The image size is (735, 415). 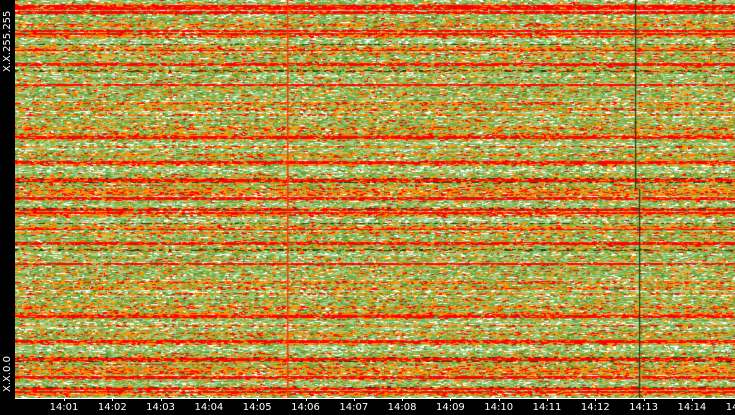 What do you see at coordinates (209, 407) in the screenshot?
I see `x-tick-label: 14:04` at bounding box center [209, 407].